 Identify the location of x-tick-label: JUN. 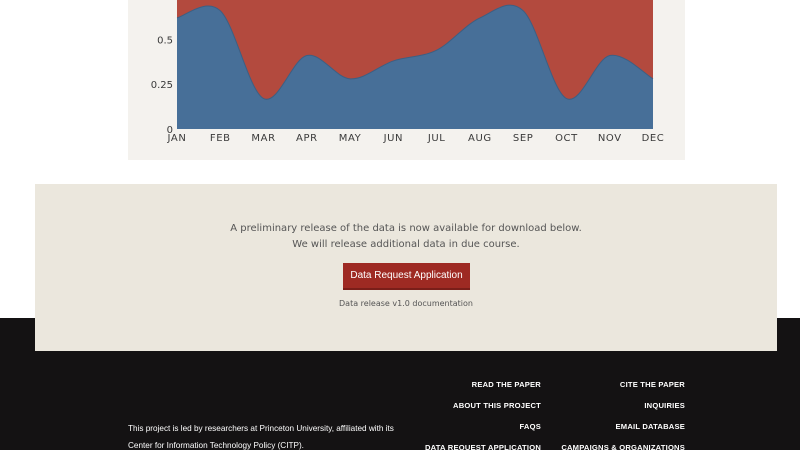
(393, 138).